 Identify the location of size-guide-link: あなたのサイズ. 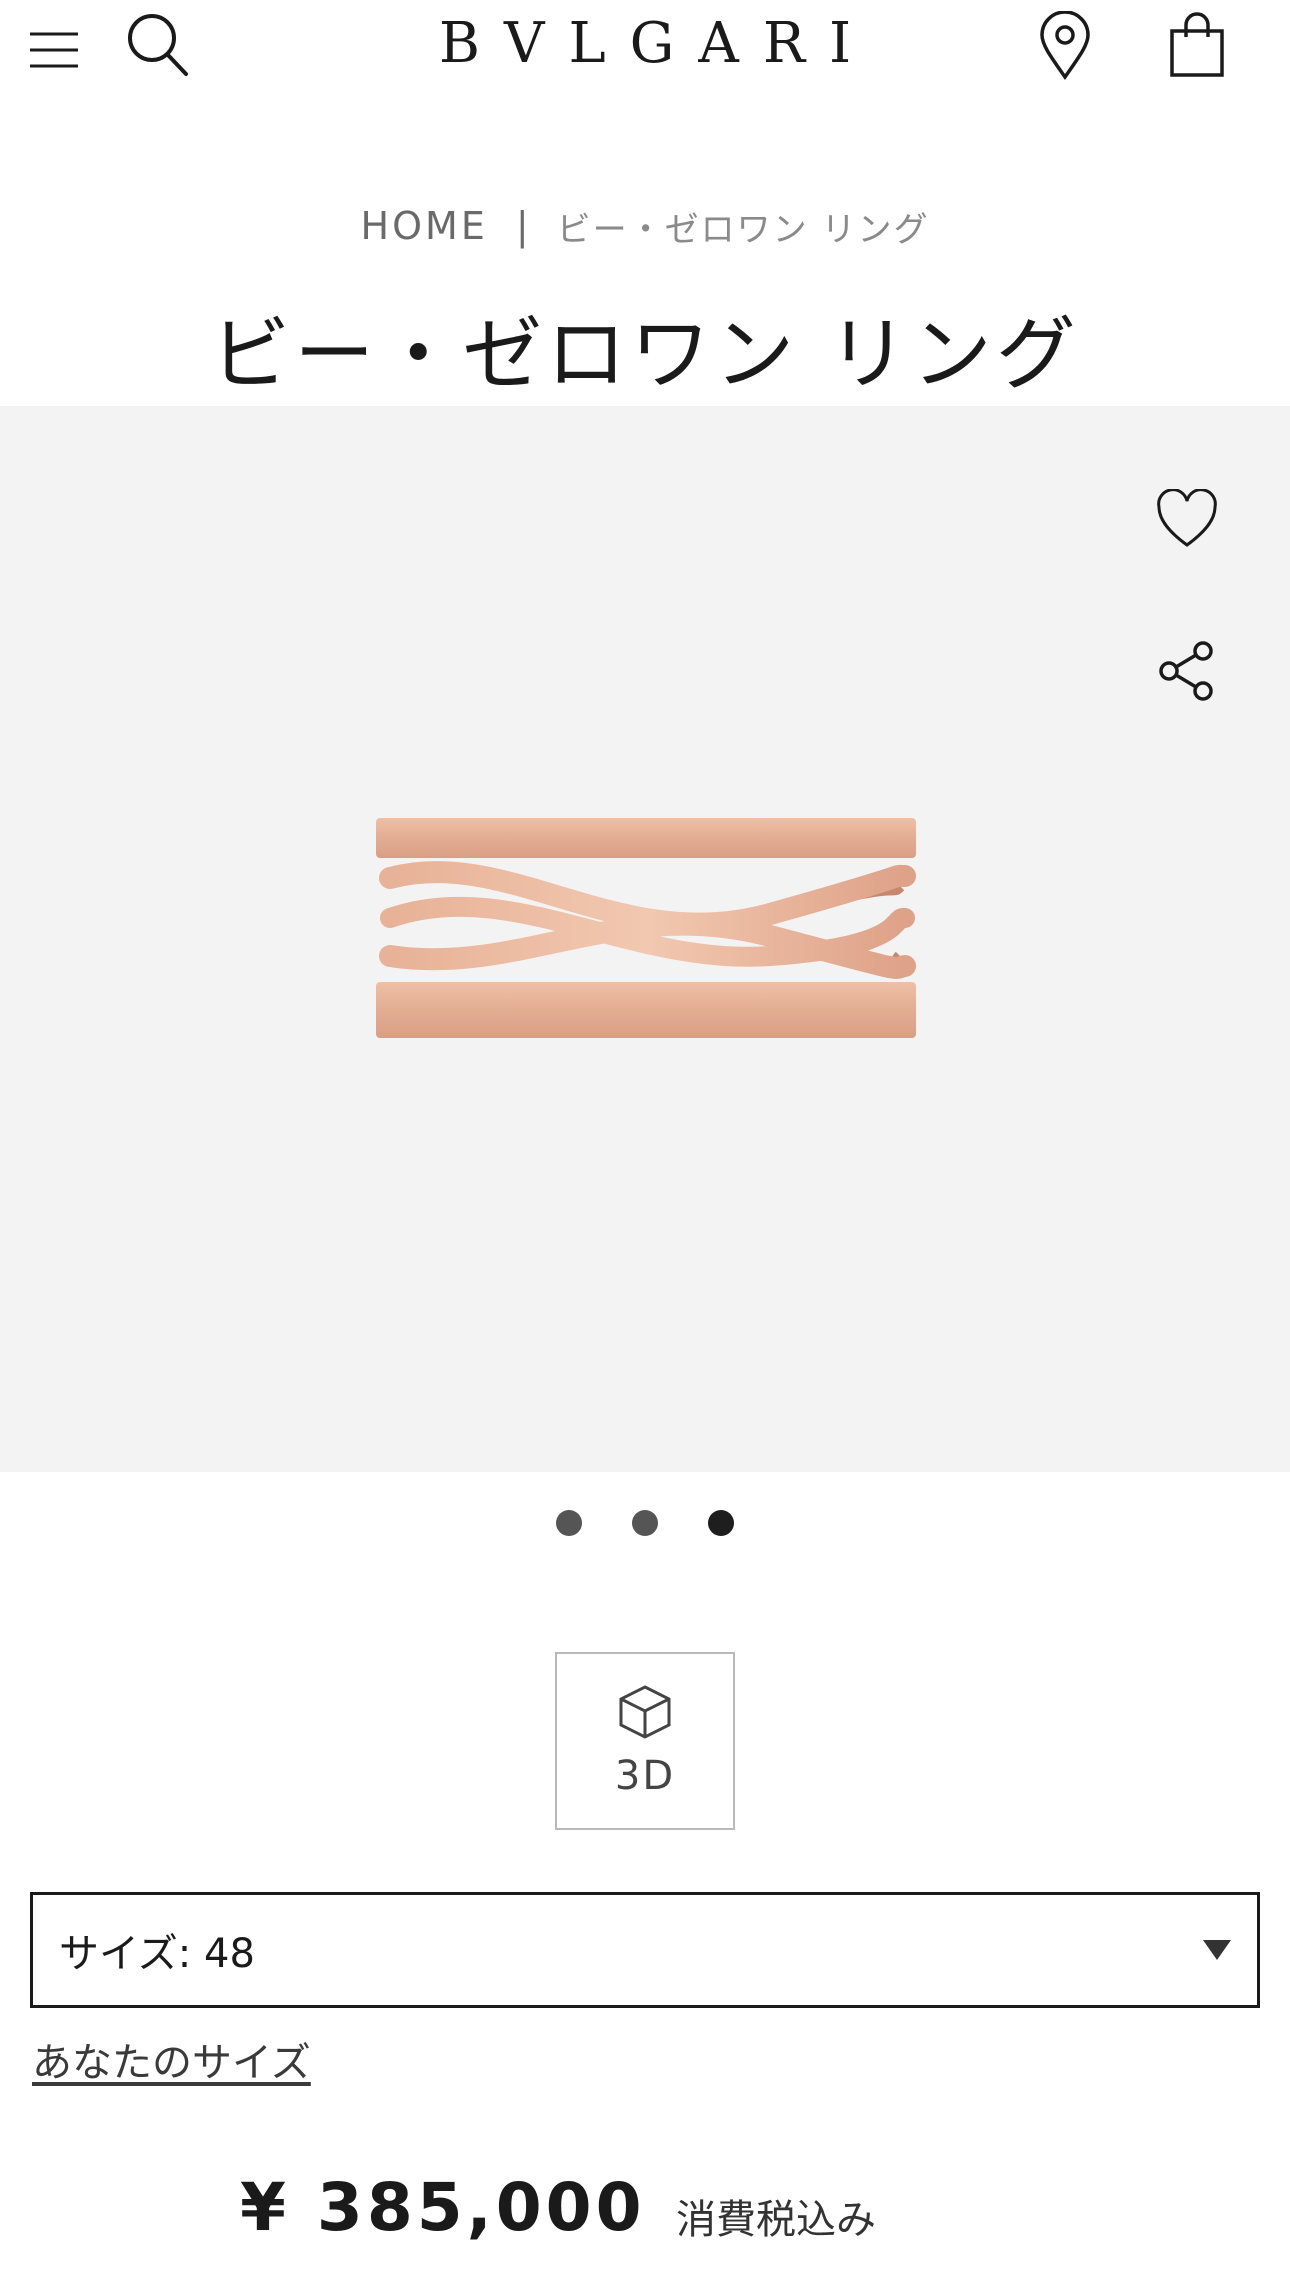
(171, 2058).